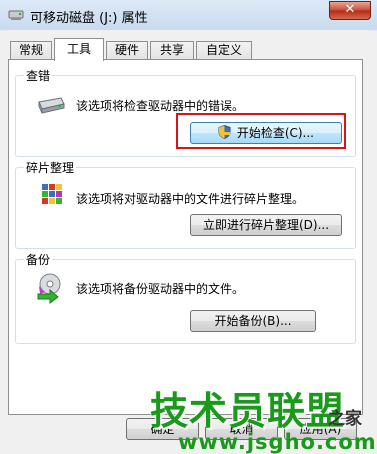  I want to click on tab-general: 常规, so click(31, 50).